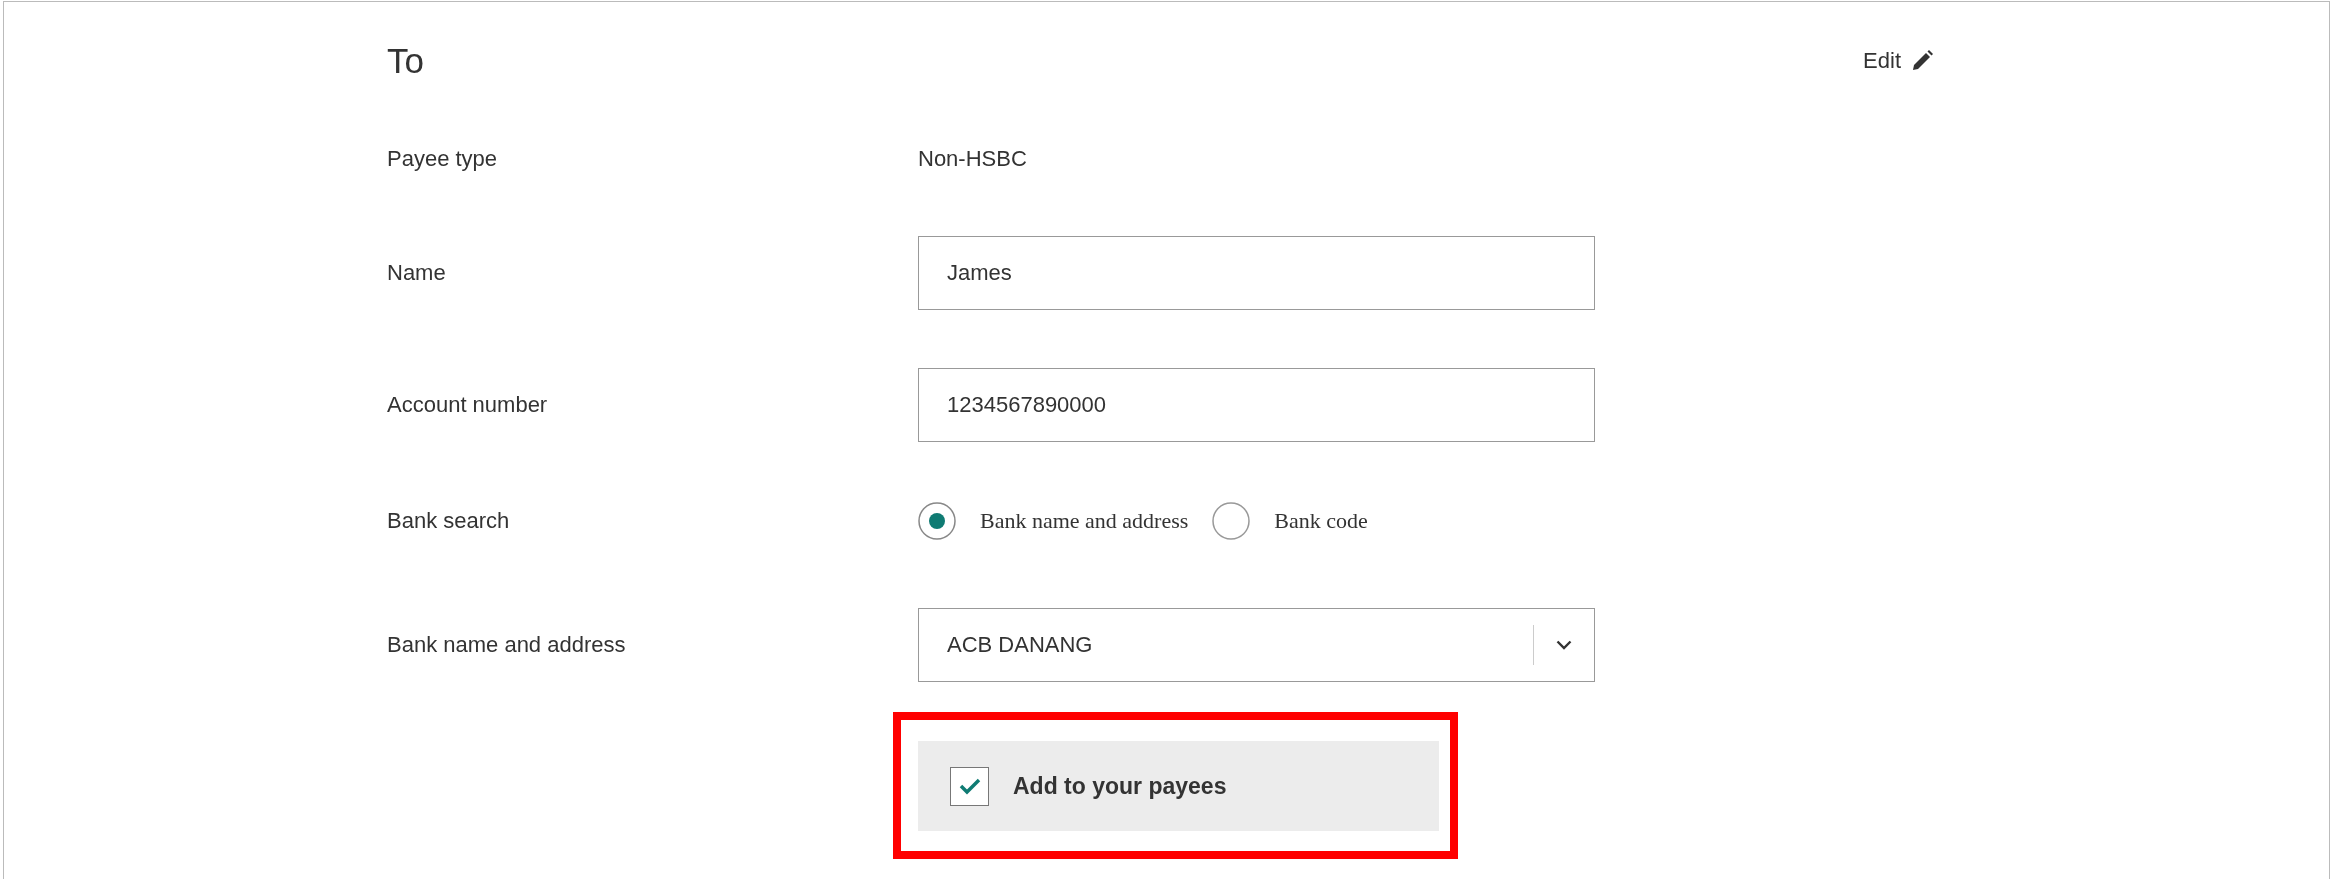 This screenshot has width=2333, height=879. What do you see at coordinates (449, 521) in the screenshot?
I see `field-label: Bank search` at bounding box center [449, 521].